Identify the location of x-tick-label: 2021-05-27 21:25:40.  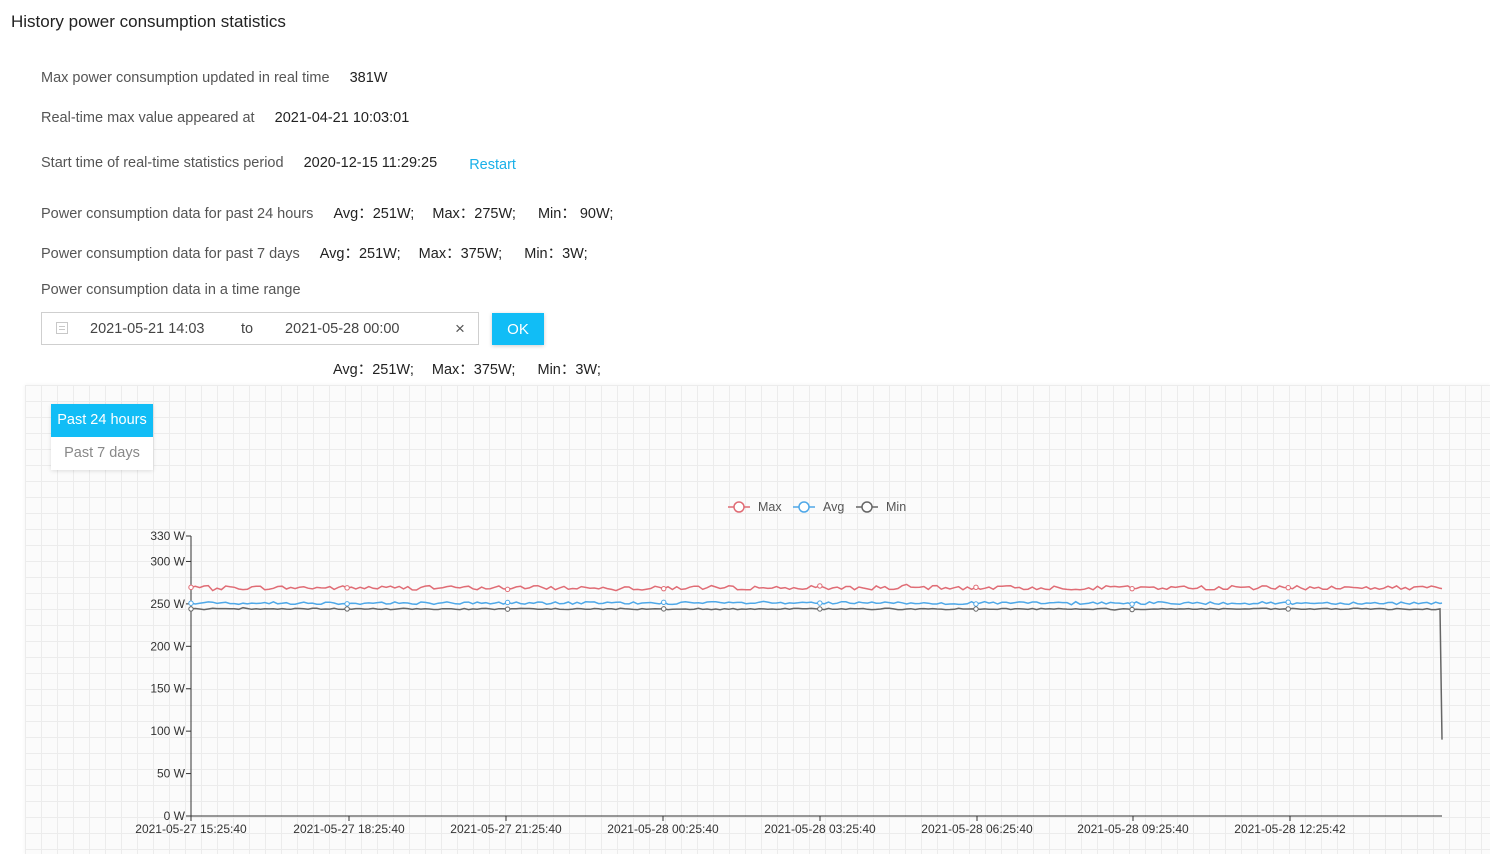
(506, 829).